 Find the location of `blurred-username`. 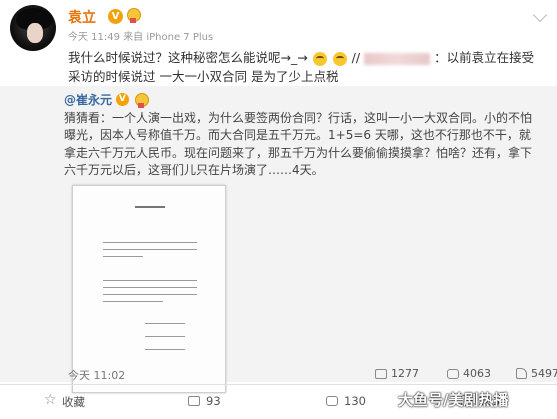

blurred-username is located at coordinates (397, 58).